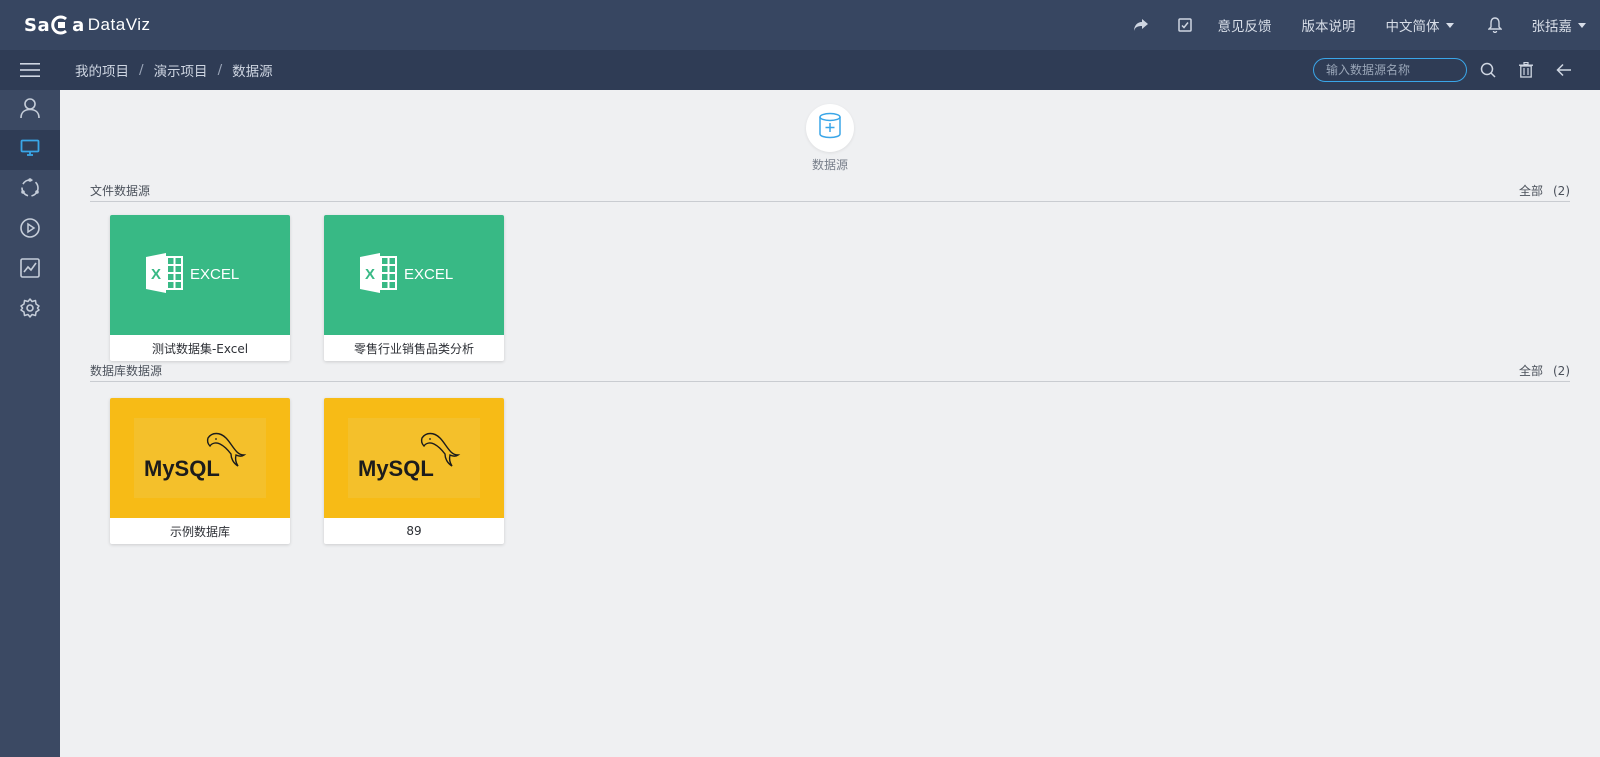  What do you see at coordinates (78, 25) in the screenshot?
I see `brand-part-2: a` at bounding box center [78, 25].